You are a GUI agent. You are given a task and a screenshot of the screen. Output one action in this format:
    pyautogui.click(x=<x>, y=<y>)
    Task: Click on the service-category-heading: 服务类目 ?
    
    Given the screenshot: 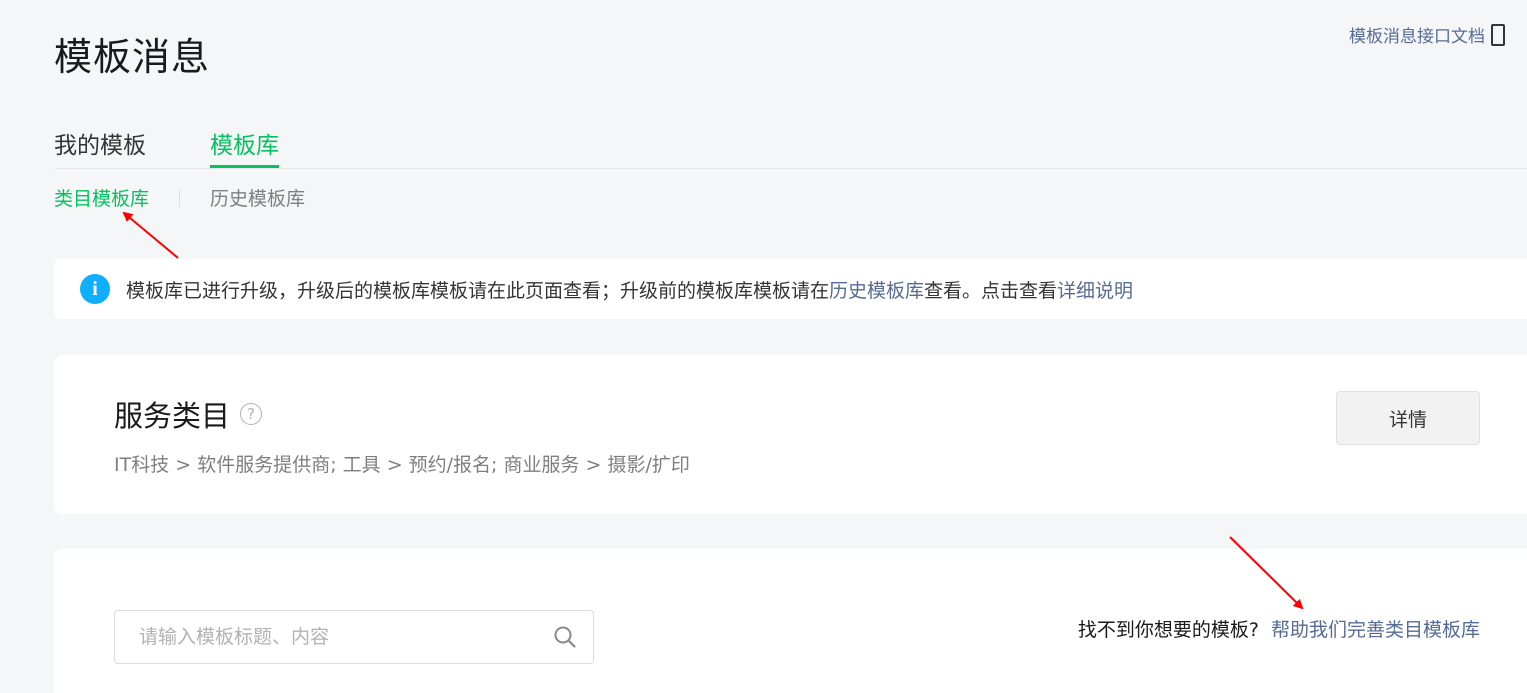 What is the action you would take?
    pyautogui.click(x=188, y=414)
    